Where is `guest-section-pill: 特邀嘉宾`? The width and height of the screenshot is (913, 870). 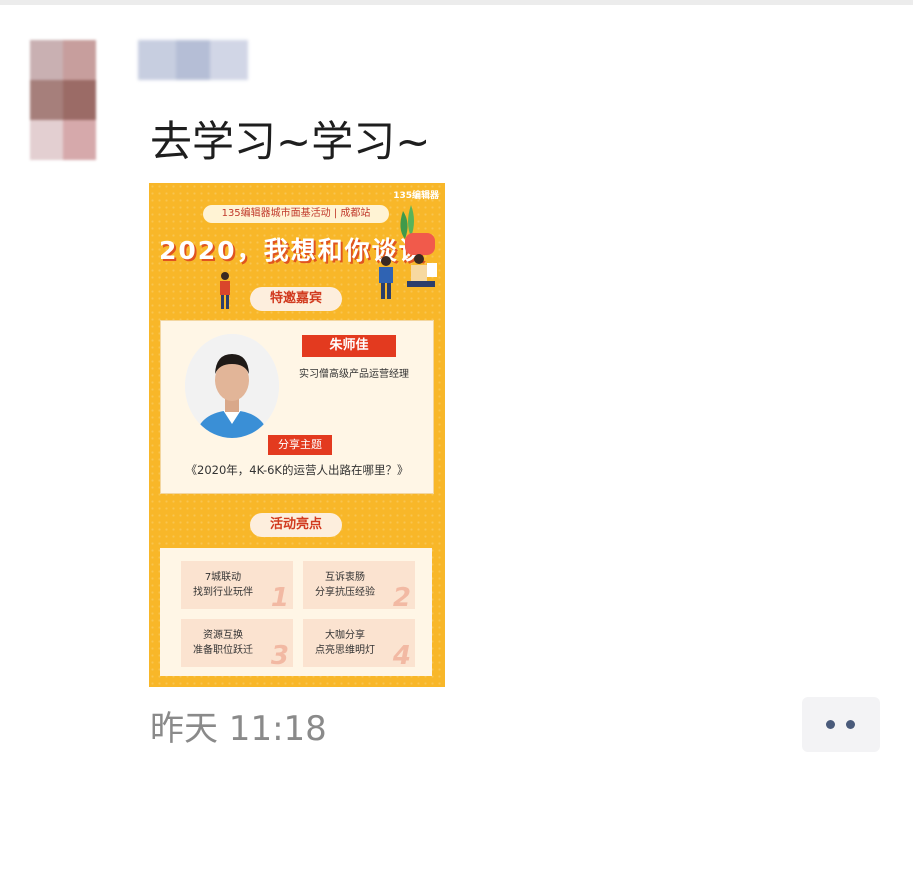 guest-section-pill: 特邀嘉宾 is located at coordinates (296, 299).